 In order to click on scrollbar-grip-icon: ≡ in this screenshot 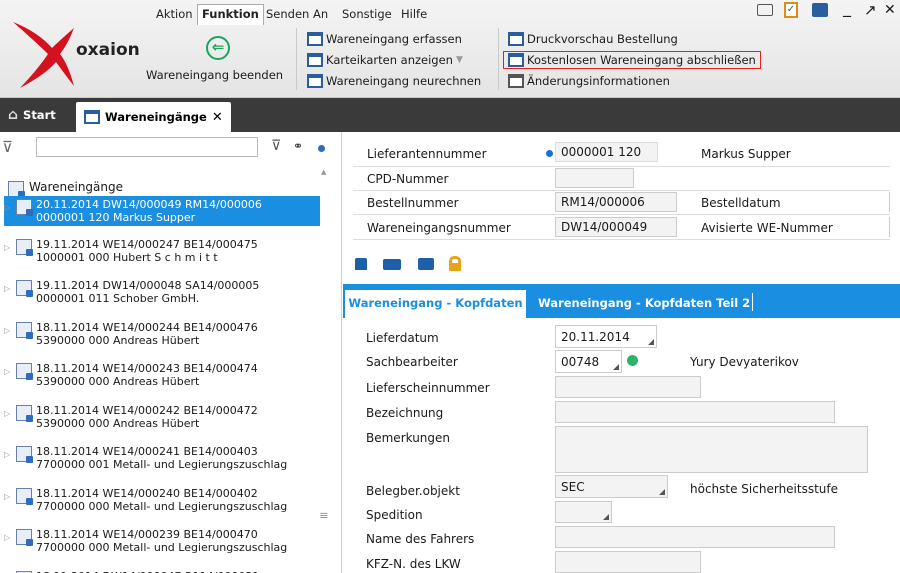, I will do `click(324, 515)`.